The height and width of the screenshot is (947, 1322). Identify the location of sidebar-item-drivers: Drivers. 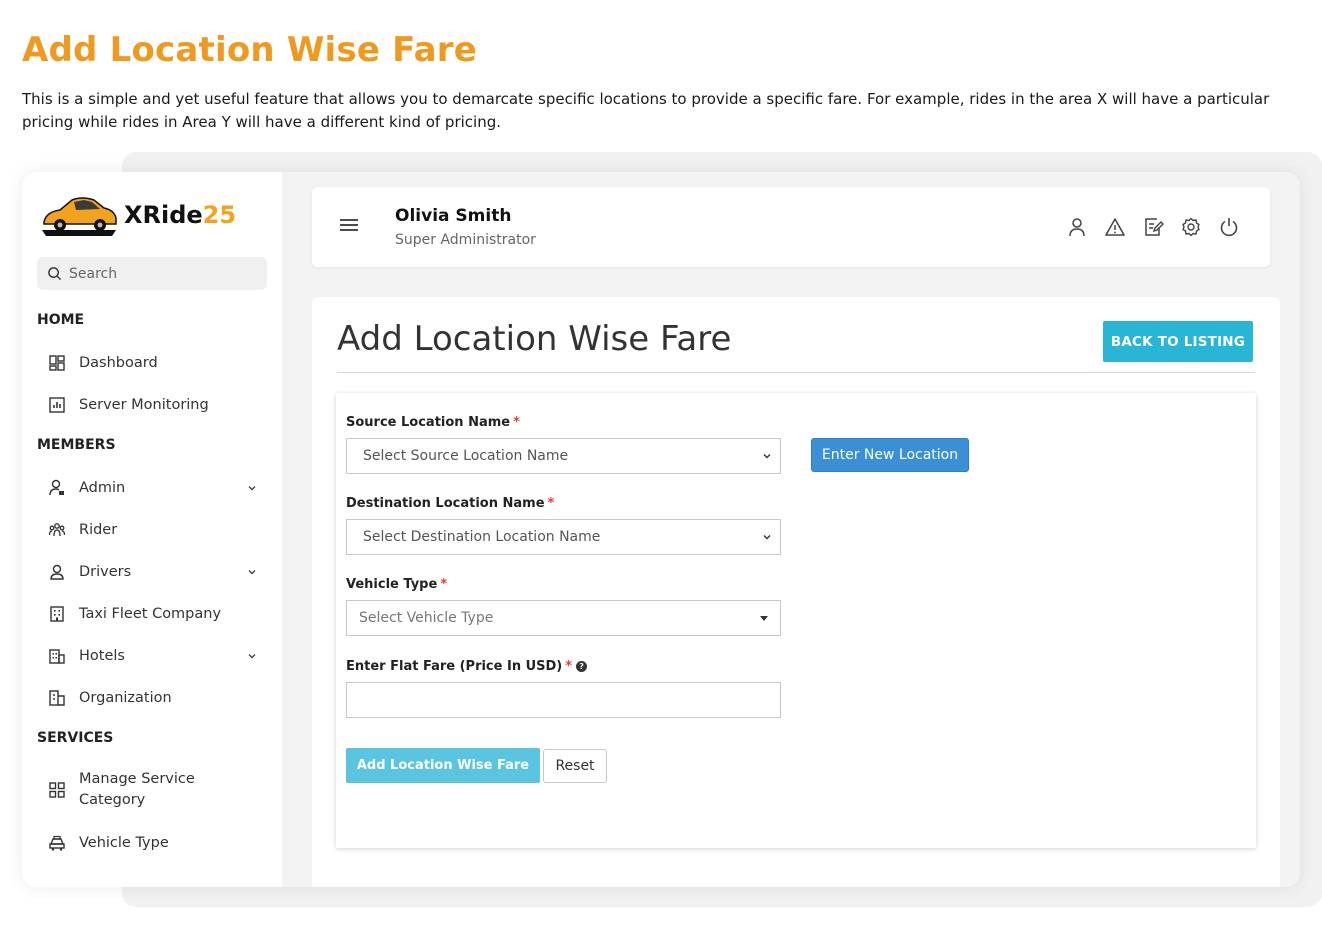
(156, 572).